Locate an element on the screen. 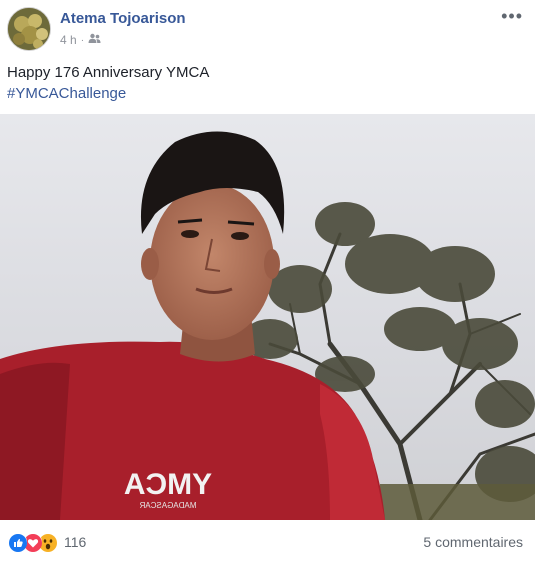 The height and width of the screenshot is (564, 535). reactions-summary: 116 is located at coordinates (46, 542).